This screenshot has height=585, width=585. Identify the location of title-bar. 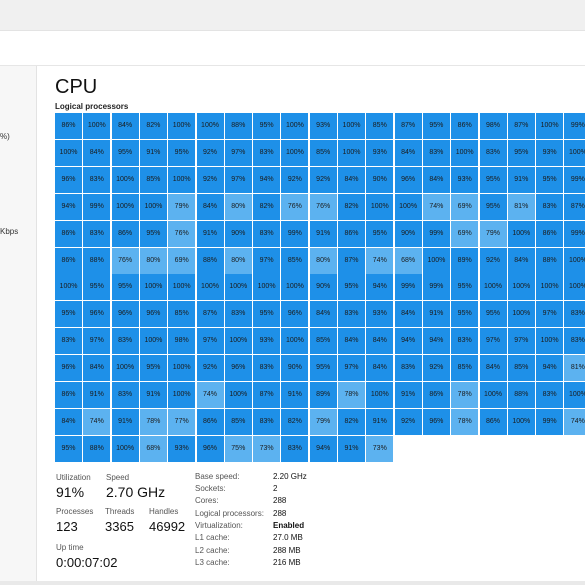
(292, 15).